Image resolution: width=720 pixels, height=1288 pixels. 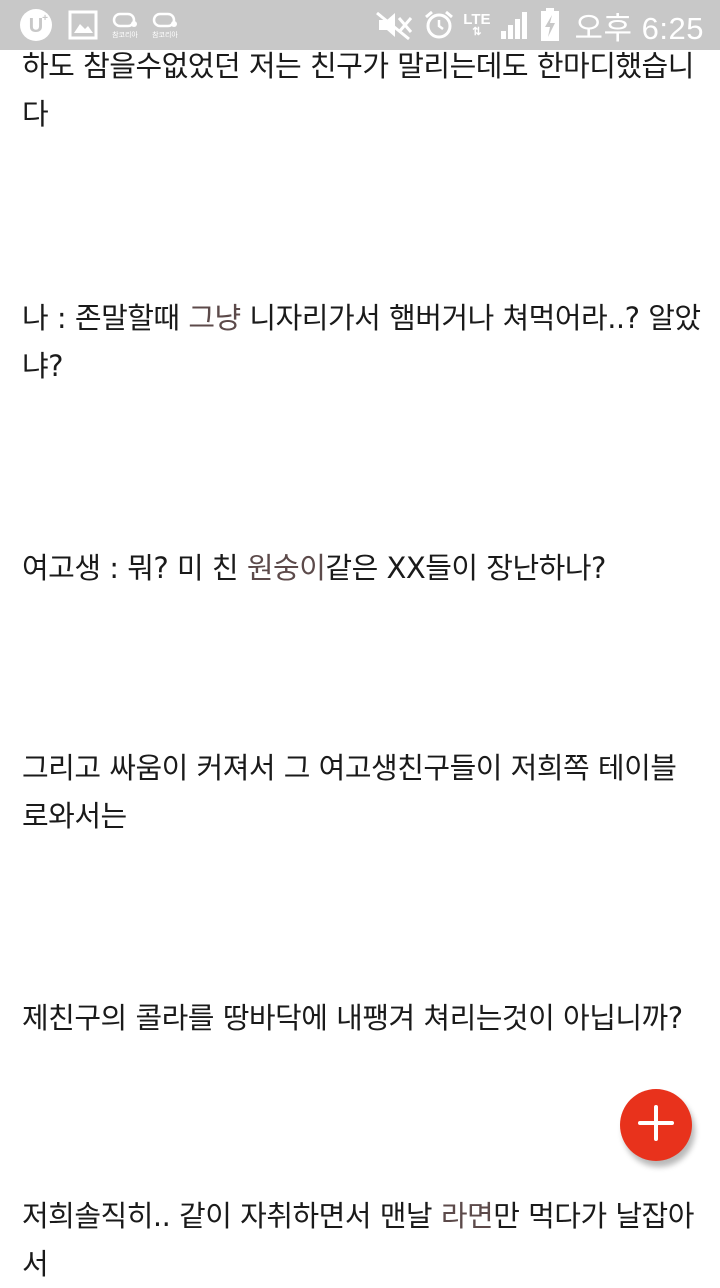 What do you see at coordinates (362, 342) in the screenshot?
I see `paragraph: 나 : 존말할때 그냥 니자리가서 햄버거나 쳐먹어라..? 알았냐?` at bounding box center [362, 342].